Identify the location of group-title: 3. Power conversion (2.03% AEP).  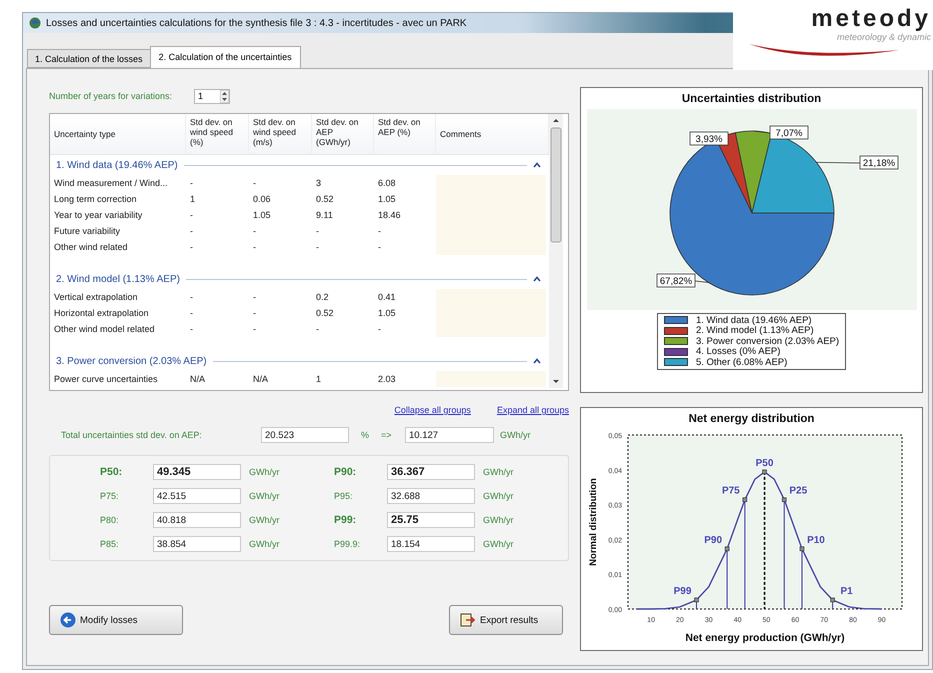
(131, 361).